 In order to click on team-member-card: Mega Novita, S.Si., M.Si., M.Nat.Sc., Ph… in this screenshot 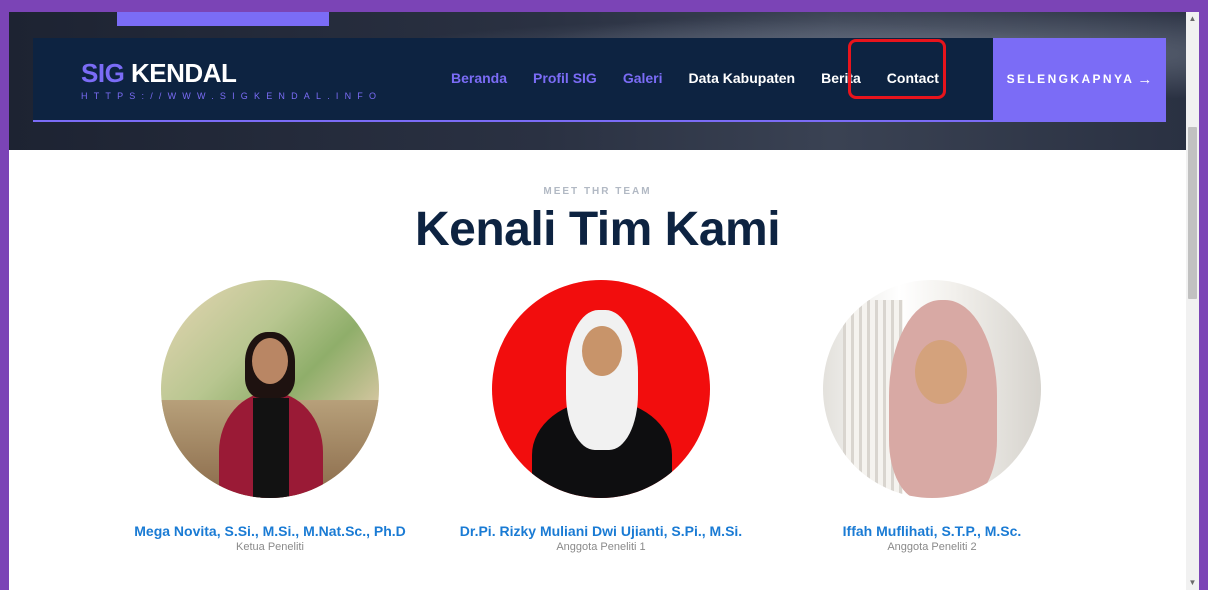, I will do `click(270, 416)`.